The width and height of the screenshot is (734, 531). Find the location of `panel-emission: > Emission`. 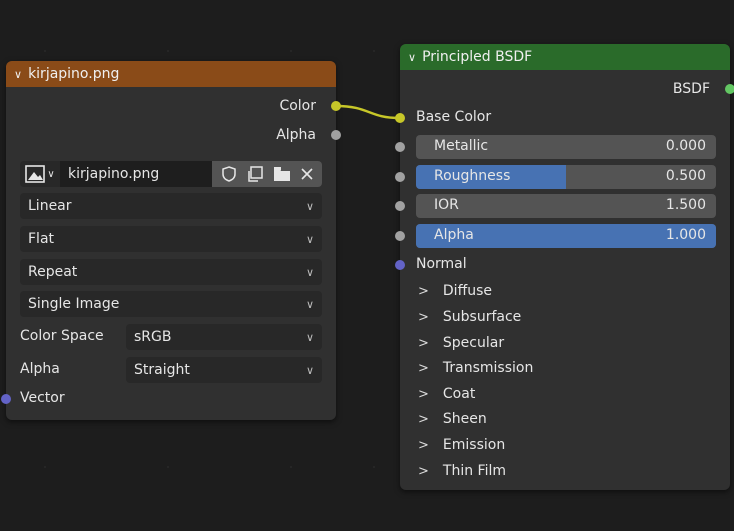

panel-emission: > Emission is located at coordinates (461, 445).